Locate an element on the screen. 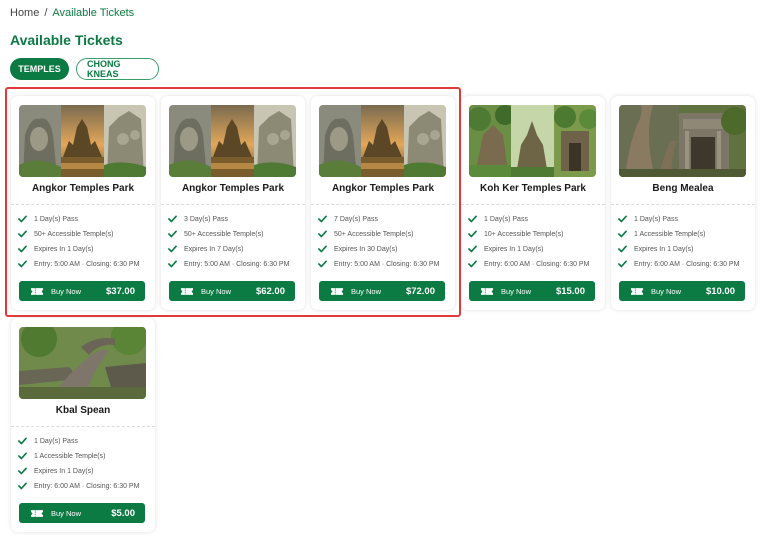 The image size is (768, 544). feature-item: Expires In 30 Day(s) is located at coordinates (378, 249).